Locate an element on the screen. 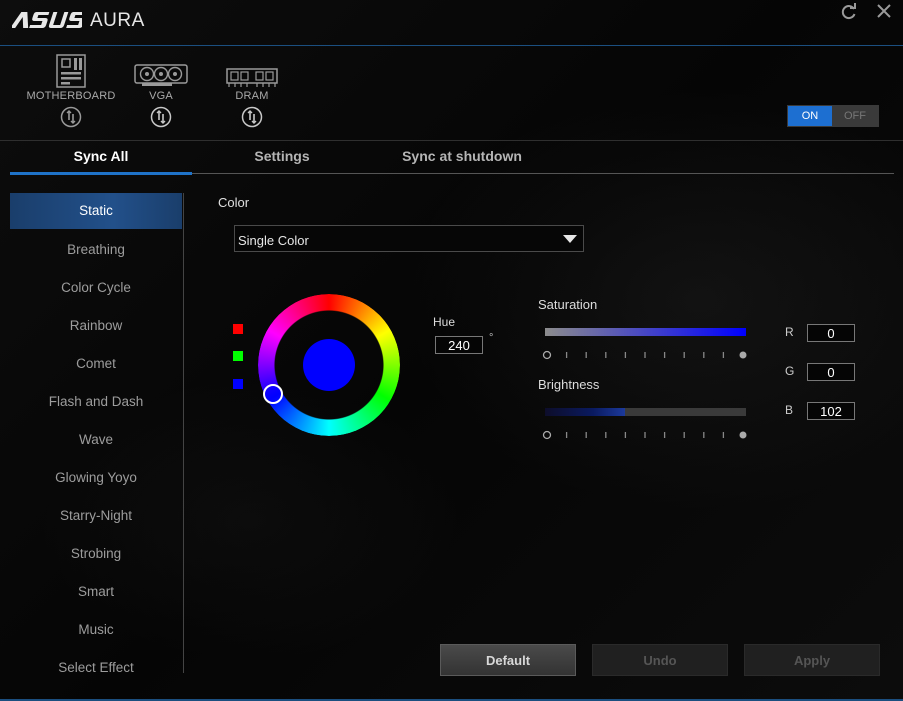 This screenshot has height=701, width=903. color-mode-dropdown: Single Color is located at coordinates (409, 238).